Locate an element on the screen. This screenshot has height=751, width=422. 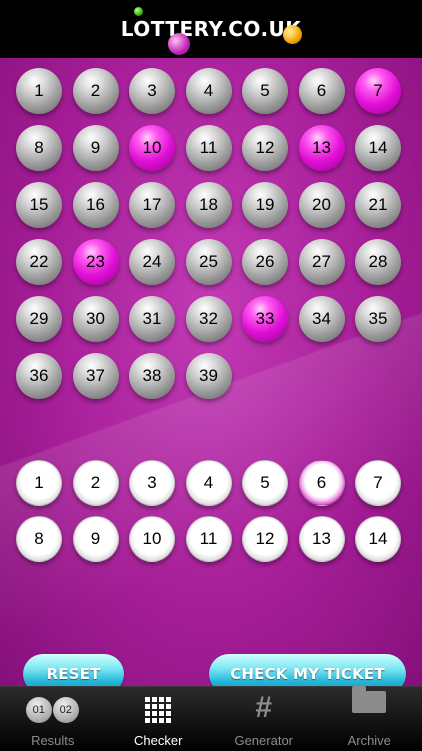
main-ball-36: 36 is located at coordinates (39, 376).